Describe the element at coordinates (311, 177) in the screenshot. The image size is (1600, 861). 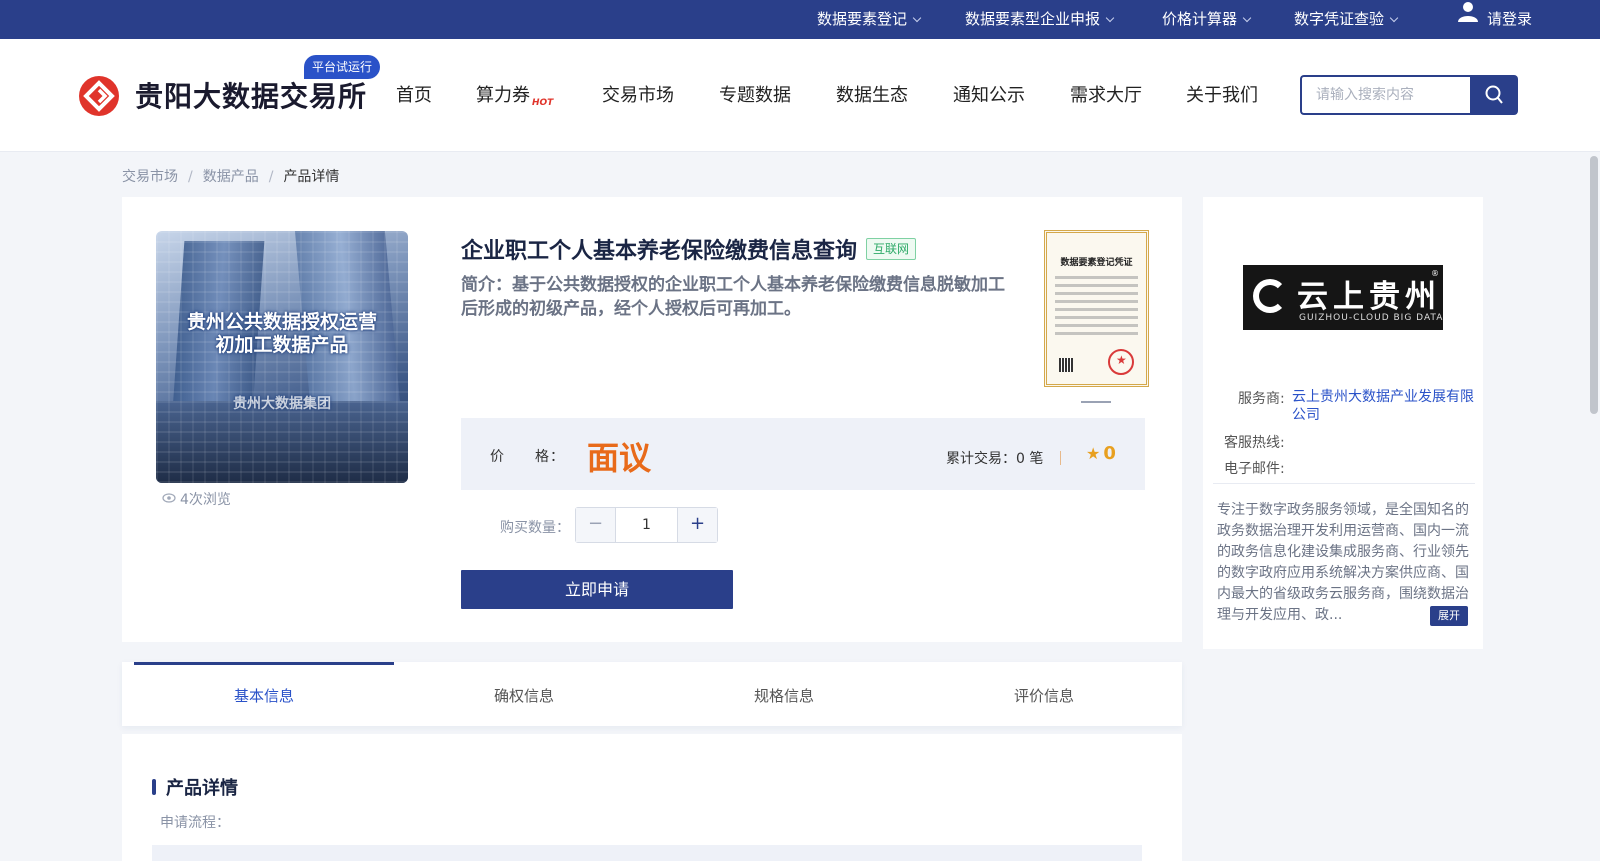
I see `breadcrumb-item-current: 产品详情` at that location.